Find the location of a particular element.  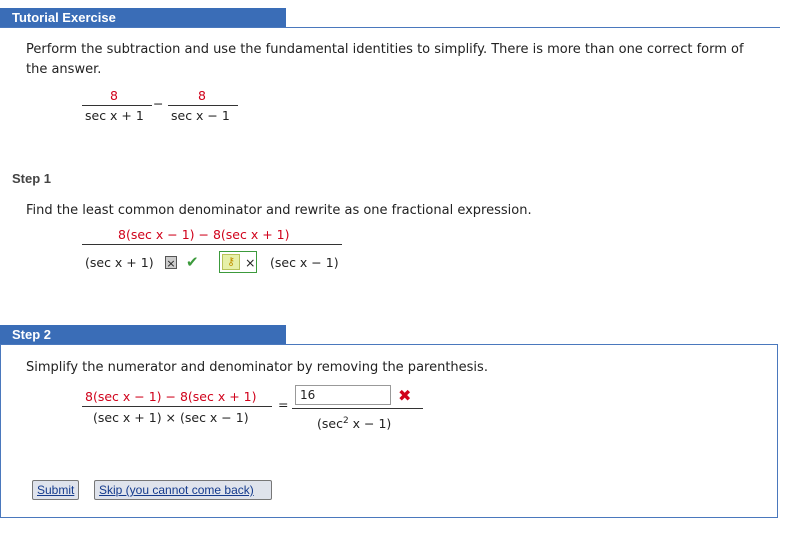

equals-sign: = is located at coordinates (283, 404).